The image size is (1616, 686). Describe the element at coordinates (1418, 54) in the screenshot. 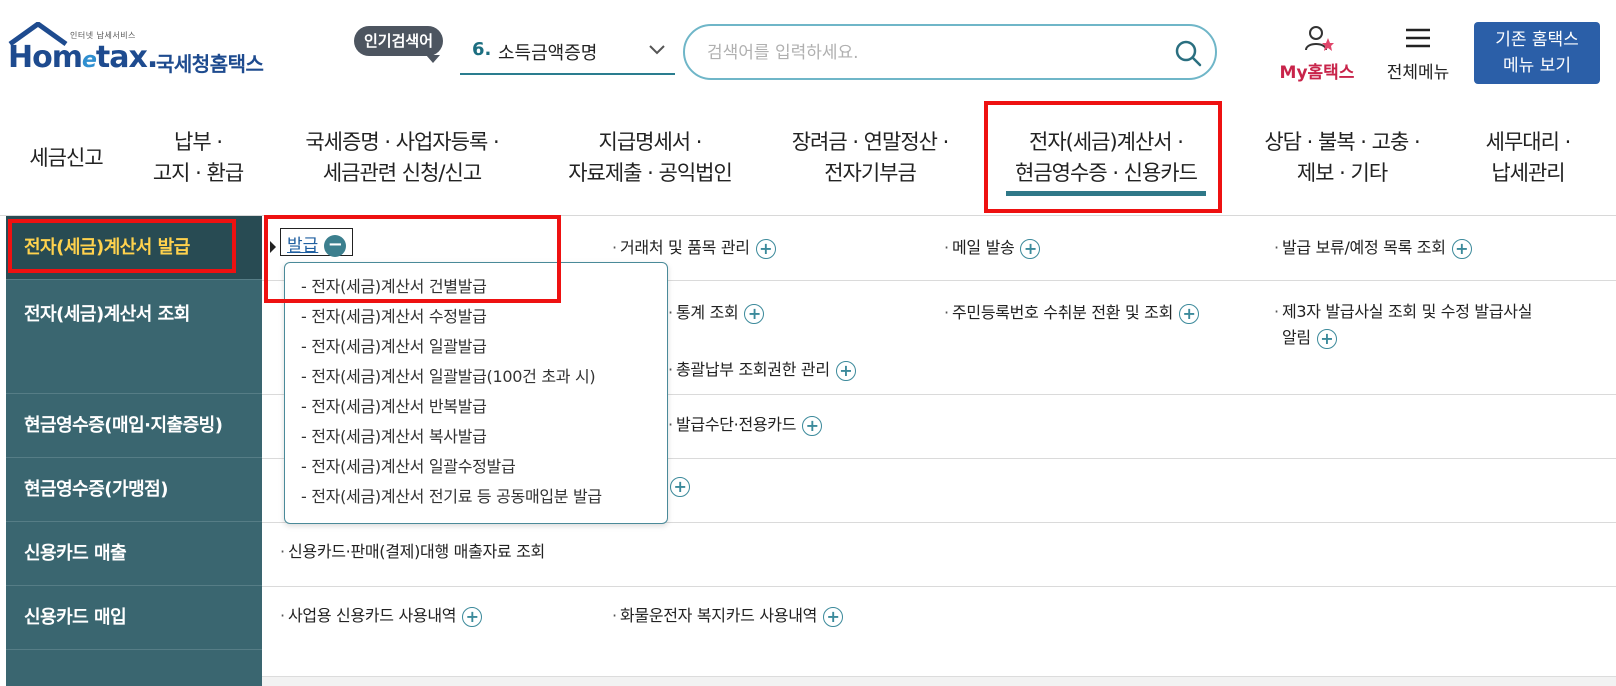

I see `full-menu-button: 전체메뉴` at that location.